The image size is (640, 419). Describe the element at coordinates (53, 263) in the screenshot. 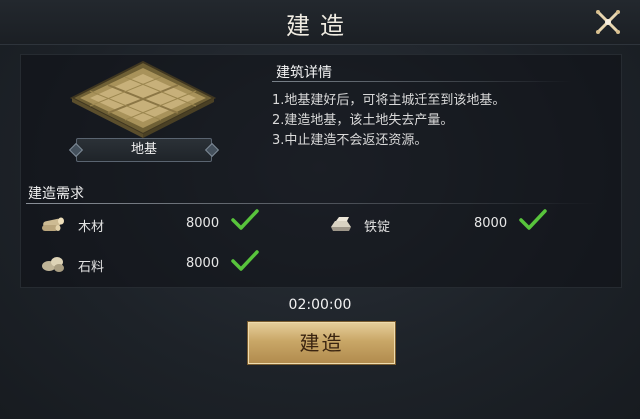

I see `stone-icon` at that location.